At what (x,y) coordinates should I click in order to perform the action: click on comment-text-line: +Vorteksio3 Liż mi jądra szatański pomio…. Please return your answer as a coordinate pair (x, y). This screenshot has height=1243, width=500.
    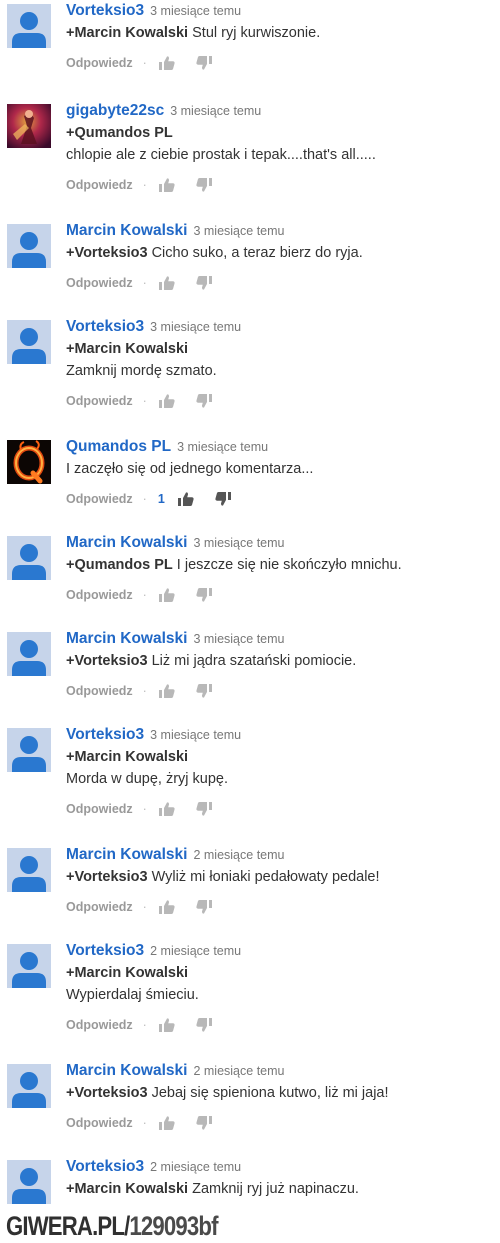
    Looking at the image, I should click on (283, 661).